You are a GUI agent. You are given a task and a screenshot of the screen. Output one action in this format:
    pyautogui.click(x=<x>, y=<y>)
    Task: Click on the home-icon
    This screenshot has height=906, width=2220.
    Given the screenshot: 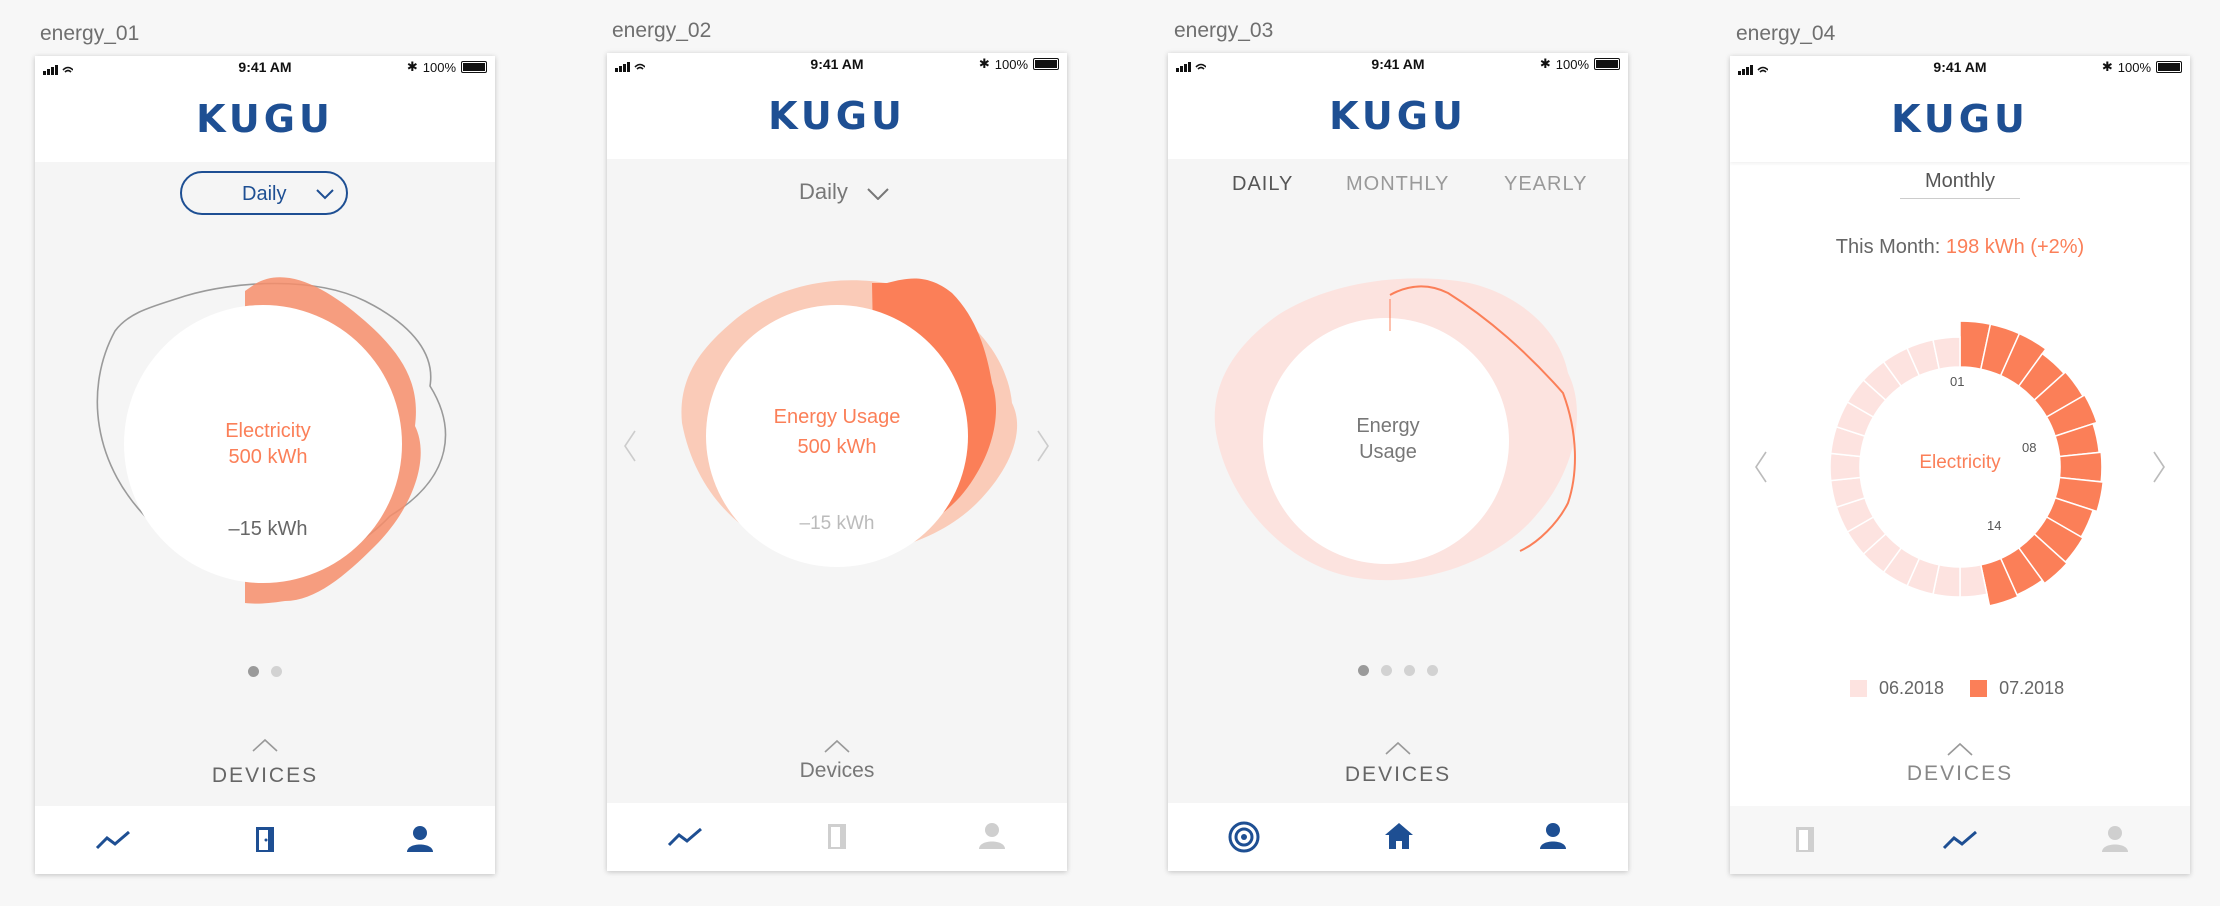 What is the action you would take?
    pyautogui.click(x=1399, y=838)
    